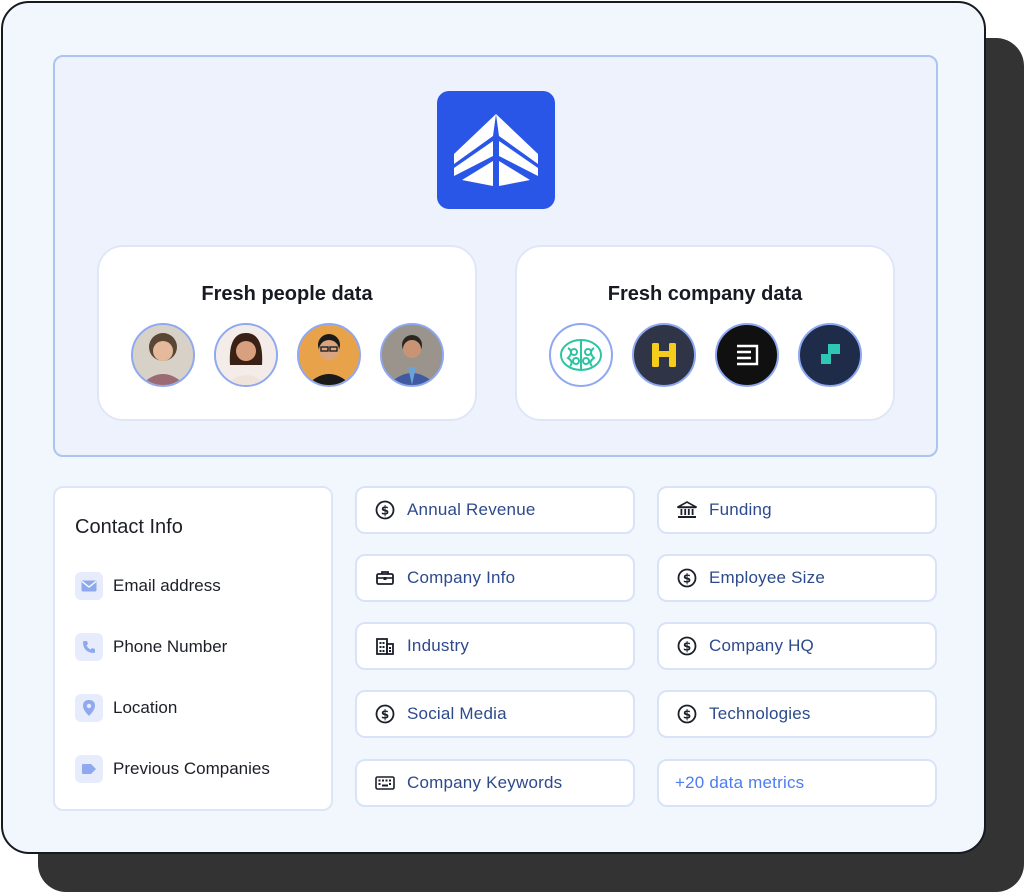 Image resolution: width=1024 pixels, height=892 pixels. What do you see at coordinates (191, 768) in the screenshot?
I see `contact-item-label: Previous Companies` at bounding box center [191, 768].